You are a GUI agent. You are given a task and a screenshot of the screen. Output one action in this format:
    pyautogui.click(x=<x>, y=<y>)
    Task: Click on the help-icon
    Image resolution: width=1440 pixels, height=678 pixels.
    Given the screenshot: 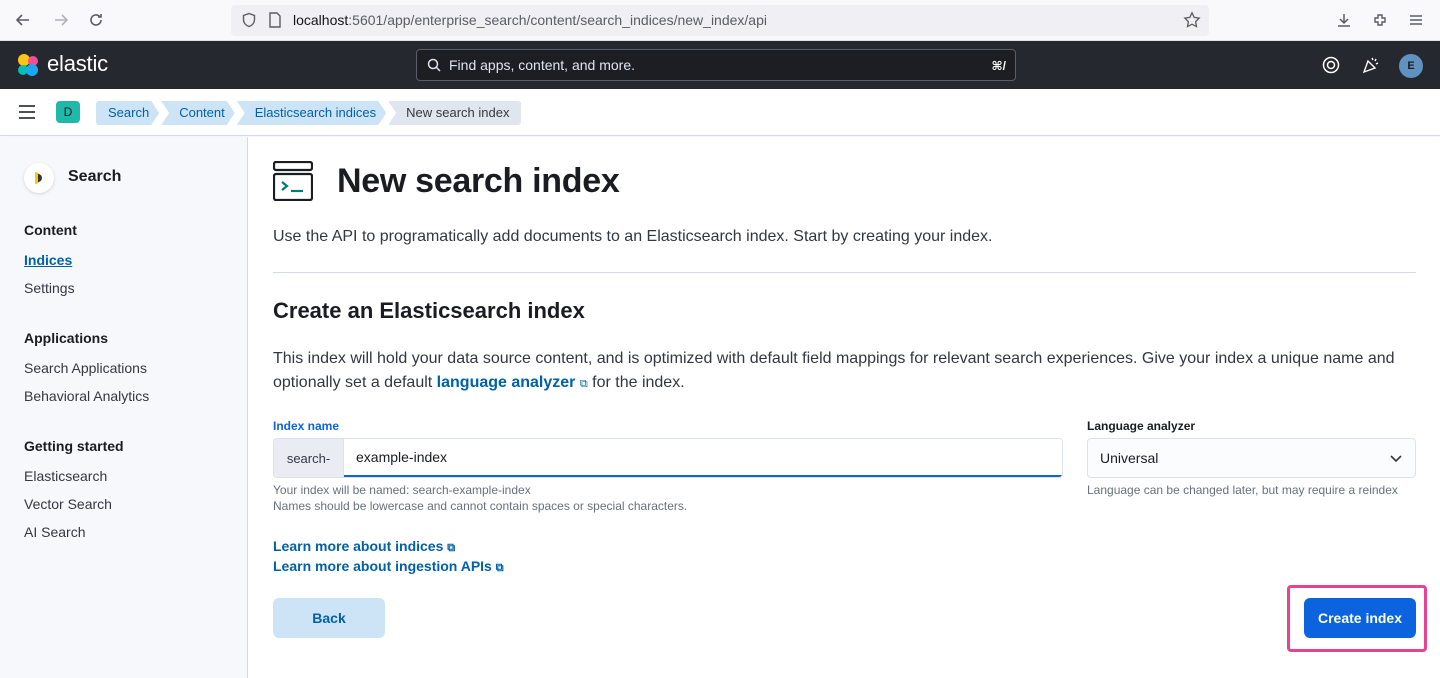 What is the action you would take?
    pyautogui.click(x=1331, y=67)
    